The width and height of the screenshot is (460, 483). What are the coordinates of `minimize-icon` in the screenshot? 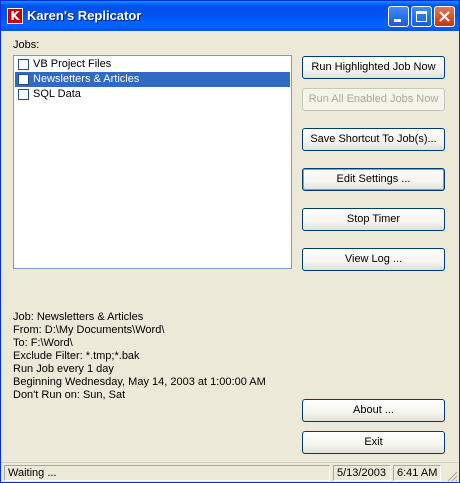 It's located at (397, 20).